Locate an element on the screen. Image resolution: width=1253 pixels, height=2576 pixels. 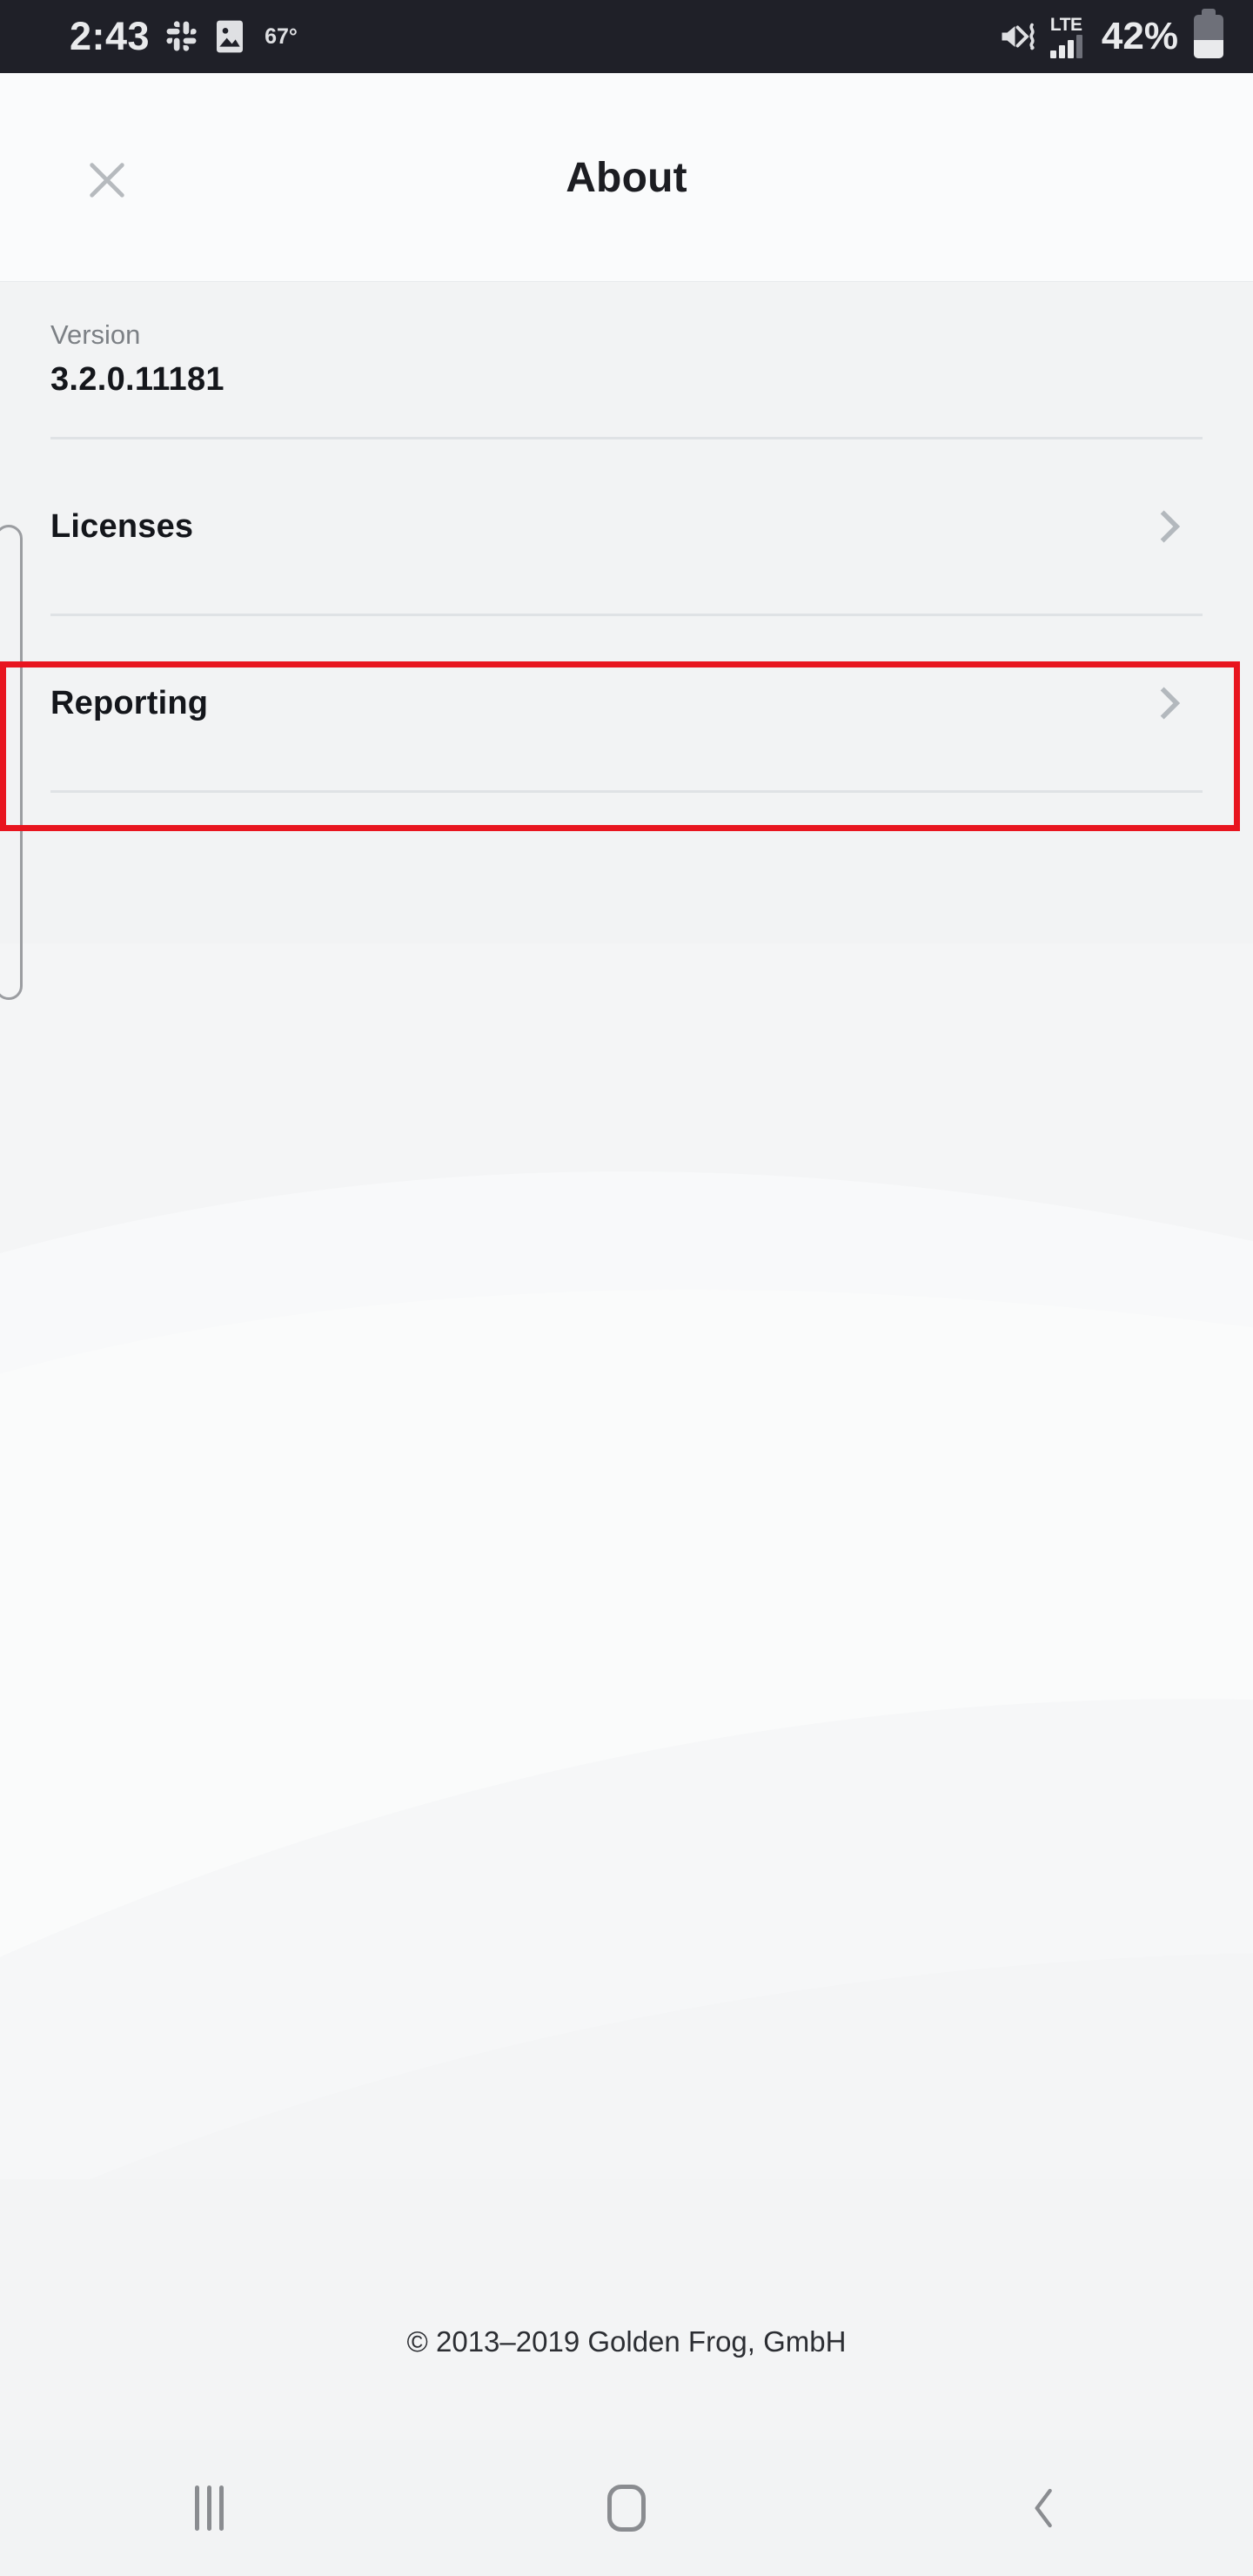
battery-percent-label: 42% is located at coordinates (1139, 36).